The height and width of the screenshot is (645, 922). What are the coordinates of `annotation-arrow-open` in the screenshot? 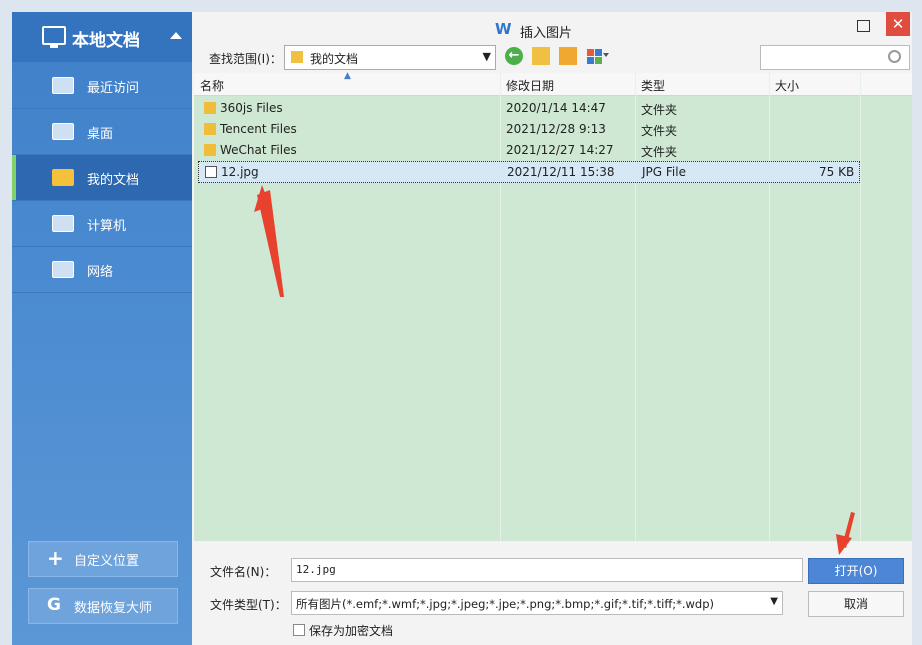 It's located at (845, 533).